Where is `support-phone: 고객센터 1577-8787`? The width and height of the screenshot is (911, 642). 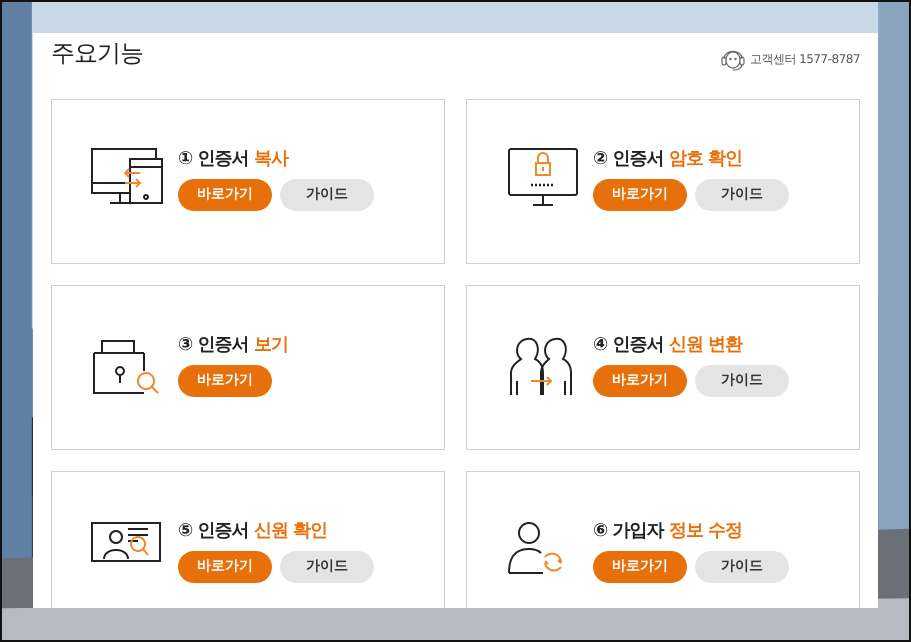
support-phone: 고객센터 1577-8787 is located at coordinates (805, 59).